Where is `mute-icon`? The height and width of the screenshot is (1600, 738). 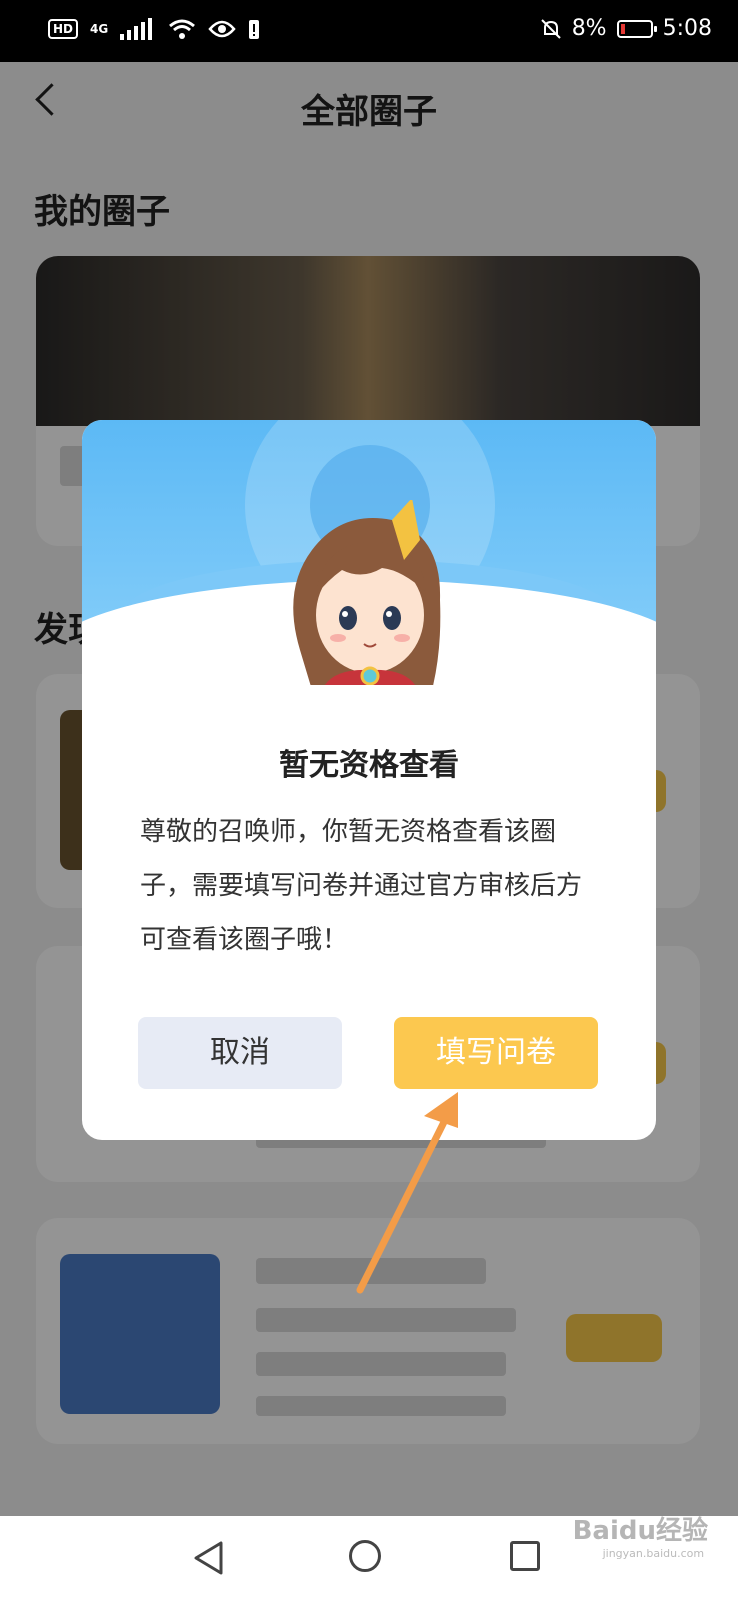
mute-icon is located at coordinates (550, 28).